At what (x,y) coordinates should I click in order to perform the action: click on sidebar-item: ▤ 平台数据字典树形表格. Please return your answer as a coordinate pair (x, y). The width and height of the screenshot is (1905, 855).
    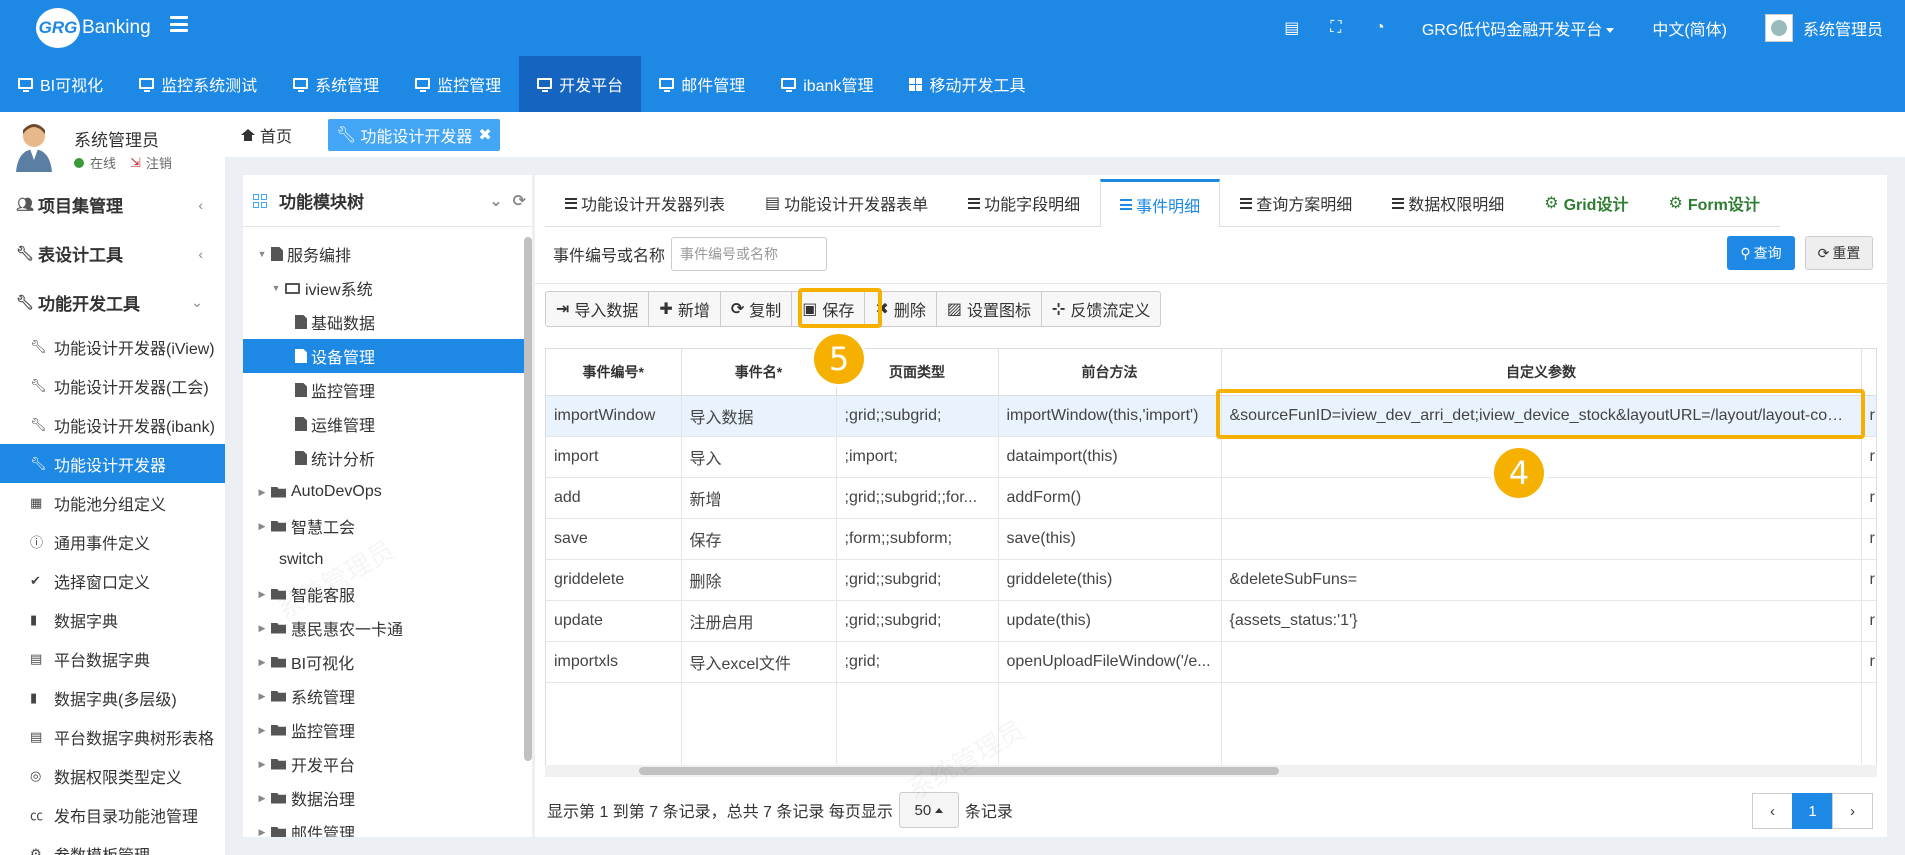
    Looking at the image, I should click on (112, 736).